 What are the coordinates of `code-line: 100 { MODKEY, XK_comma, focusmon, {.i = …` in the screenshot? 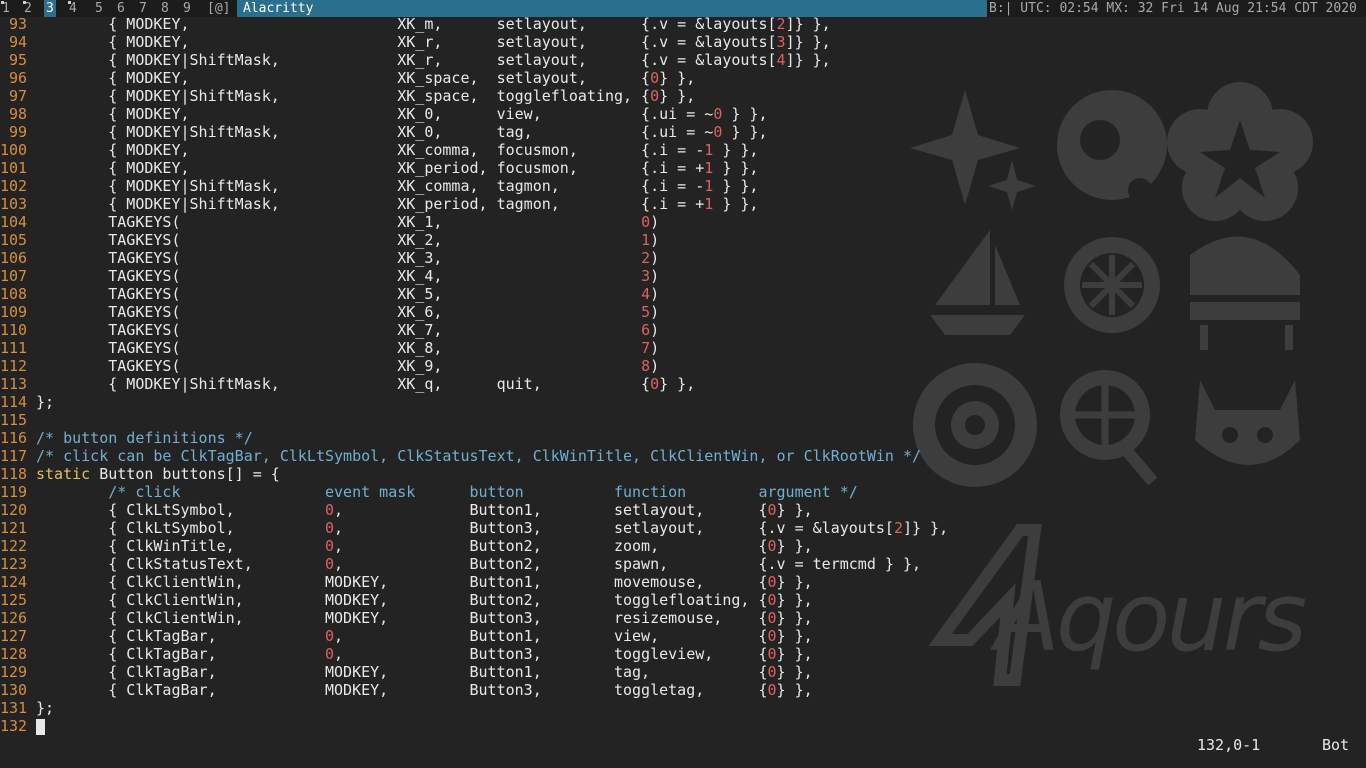 It's located at (683, 150).